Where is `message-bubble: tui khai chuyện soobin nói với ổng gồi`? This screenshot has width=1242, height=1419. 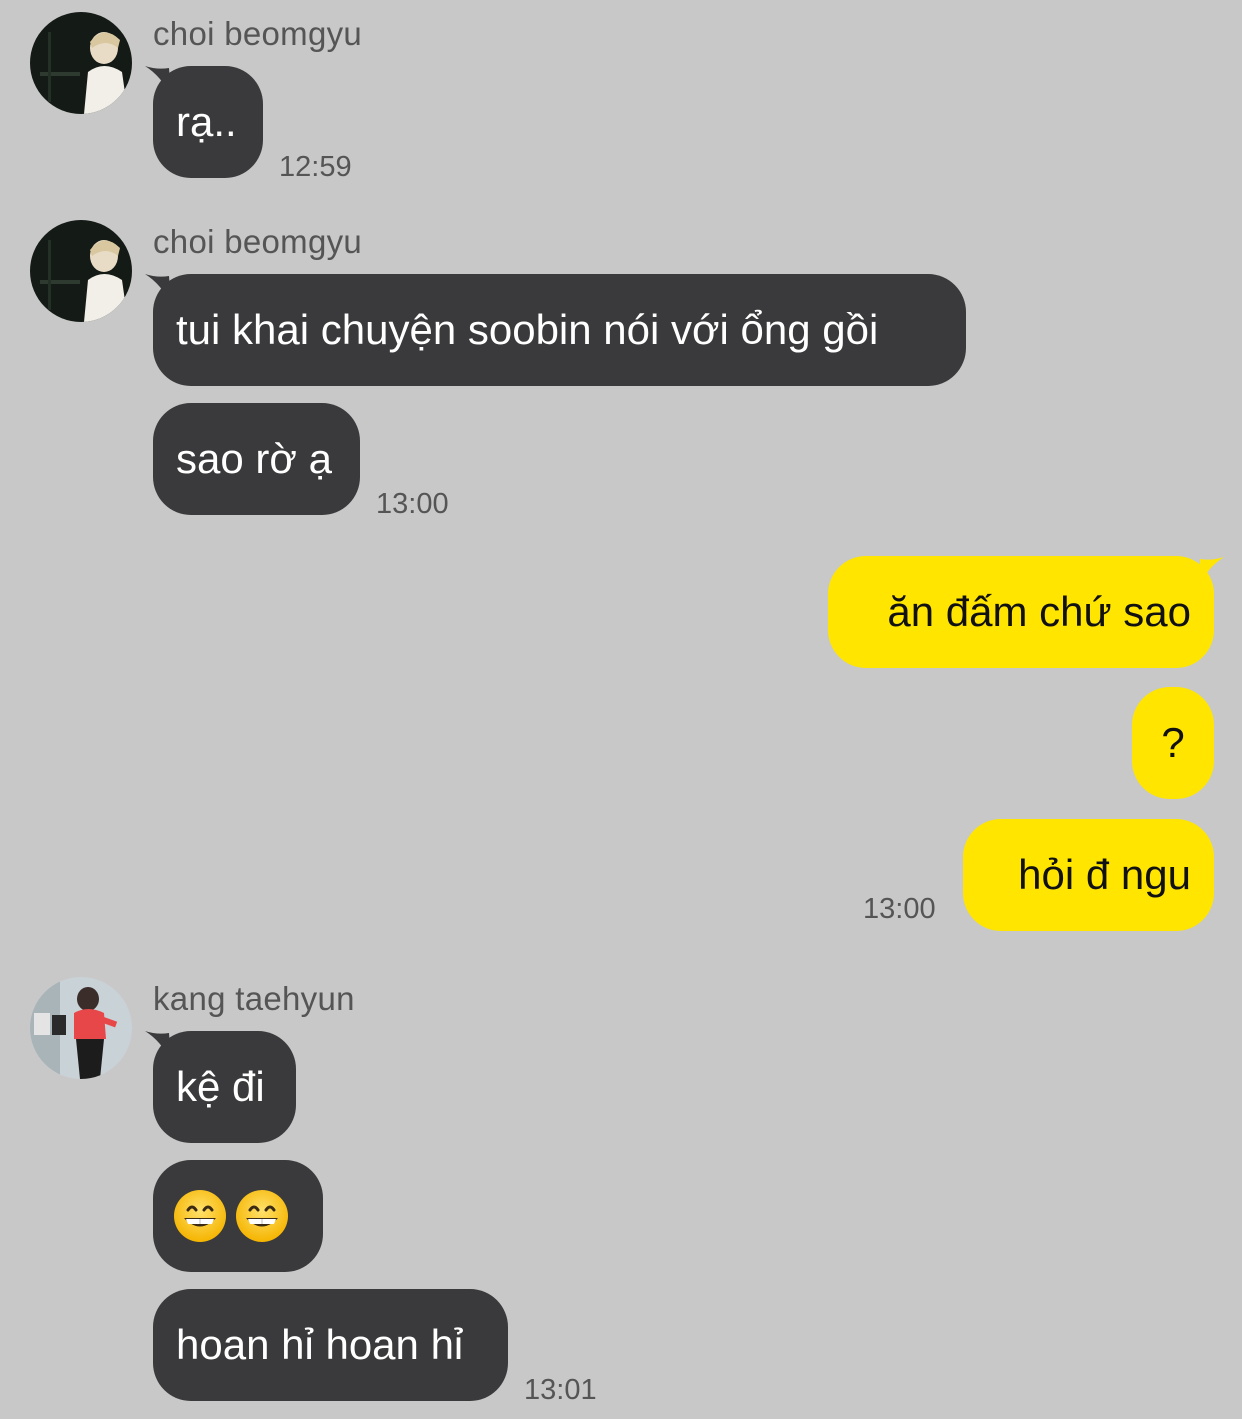 message-bubble: tui khai chuyện soobin nói với ổng gồi is located at coordinates (559, 330).